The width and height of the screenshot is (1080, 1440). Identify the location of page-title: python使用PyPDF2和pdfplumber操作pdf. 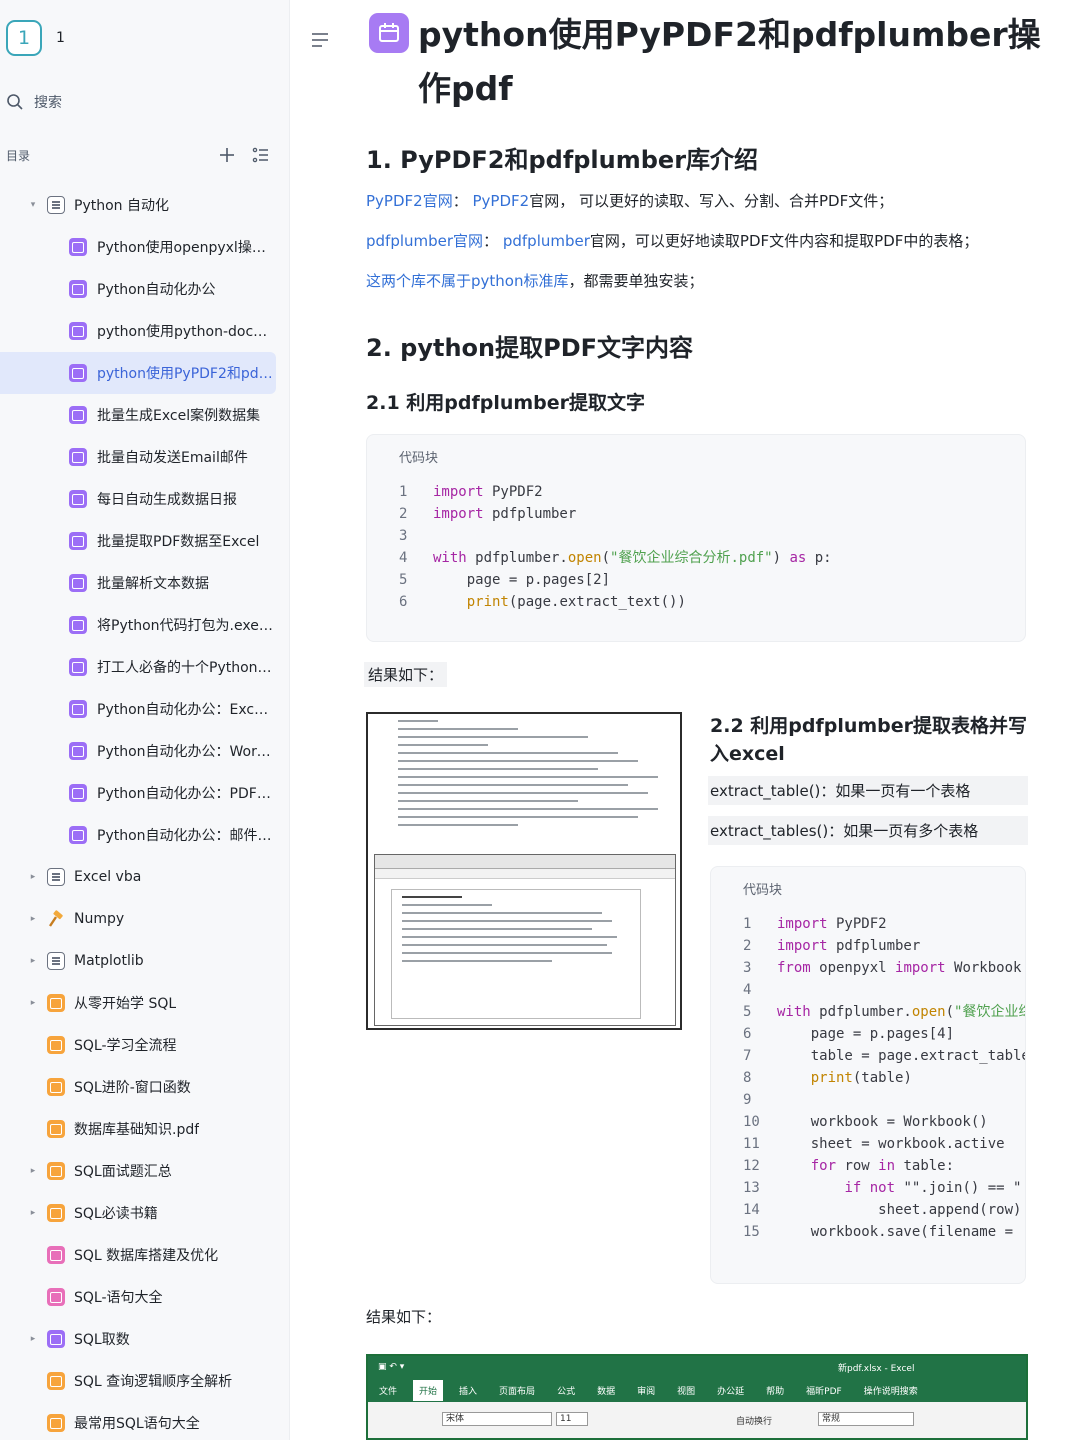
(729, 61).